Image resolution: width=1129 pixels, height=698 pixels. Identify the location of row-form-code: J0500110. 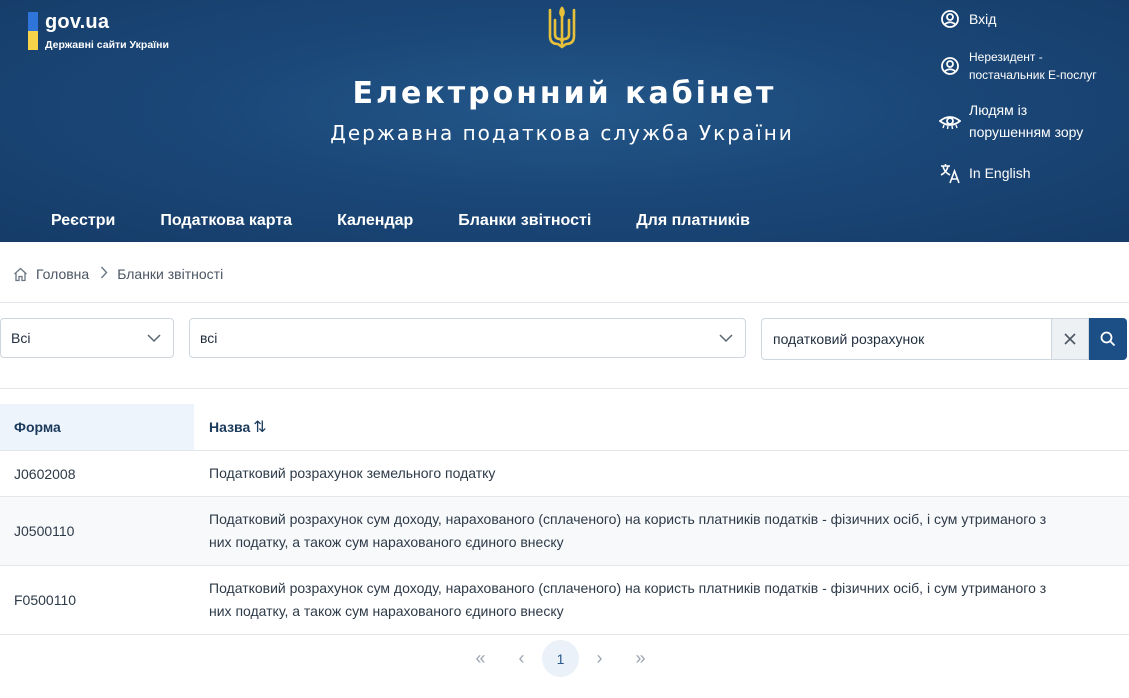
(44, 531).